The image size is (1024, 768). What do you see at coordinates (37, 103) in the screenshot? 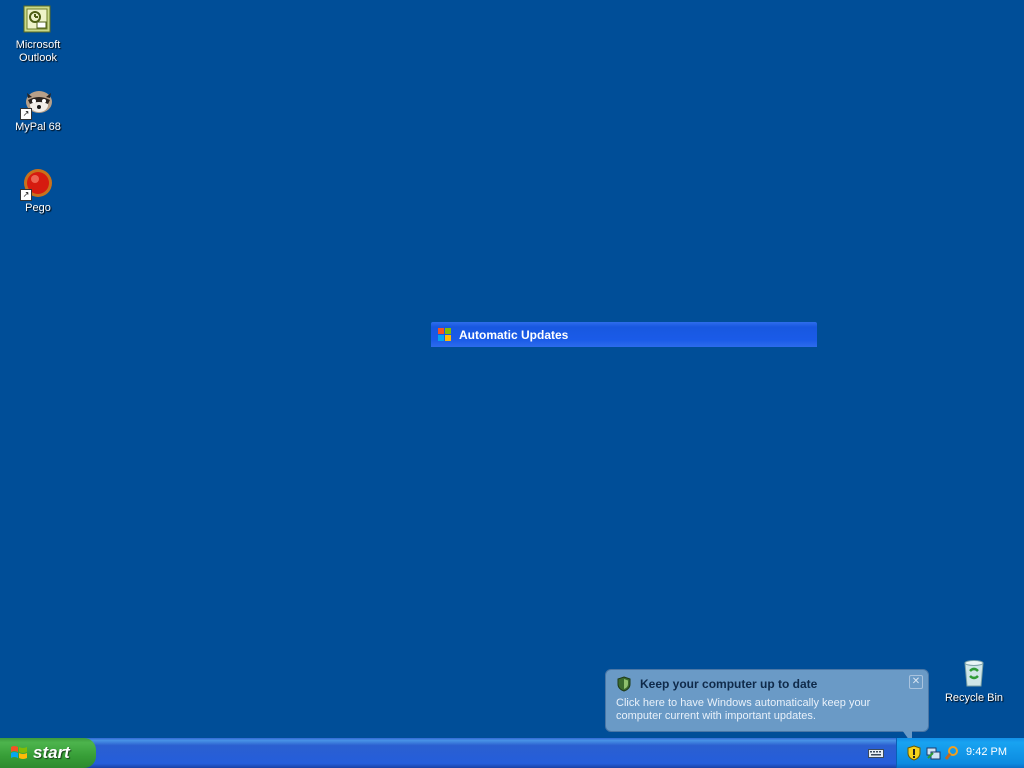
I see `mypal-raccoon-icon: ↗` at bounding box center [37, 103].